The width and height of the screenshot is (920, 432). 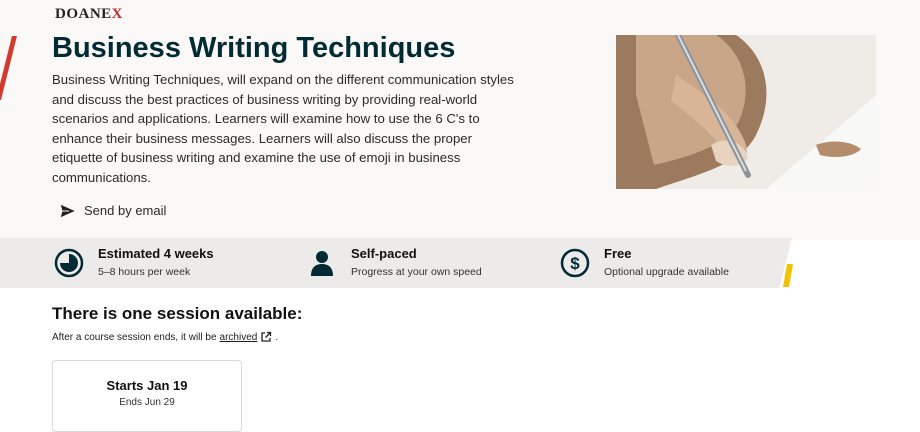 What do you see at coordinates (144, 272) in the screenshot?
I see `stat-duration-subtitle: 5–8 hours per week` at bounding box center [144, 272].